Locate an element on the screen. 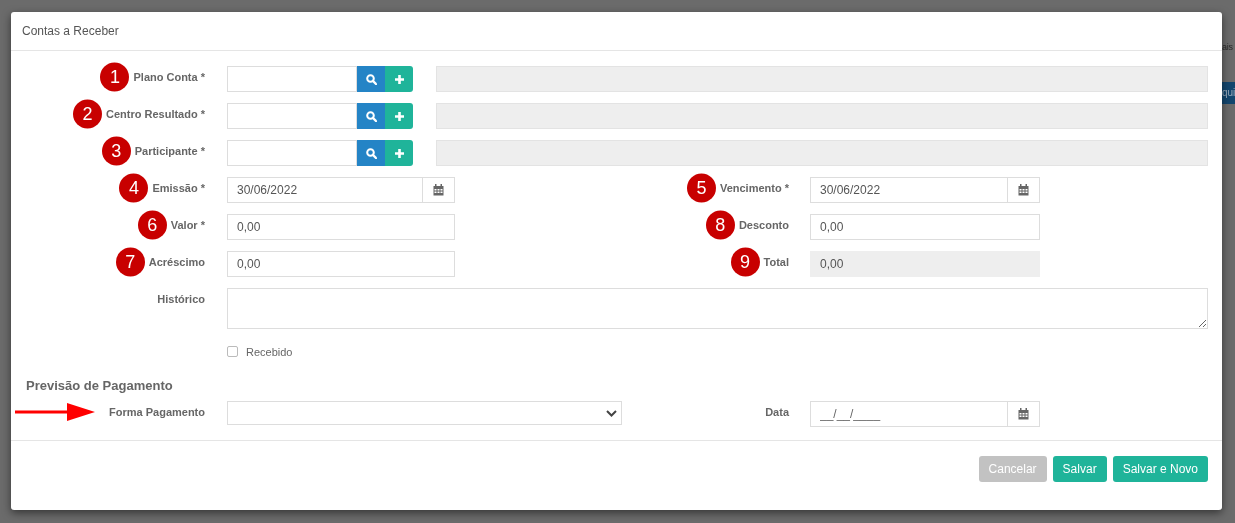 The height and width of the screenshot is (523, 1235). field-label: Desconto is located at coordinates (763, 225).